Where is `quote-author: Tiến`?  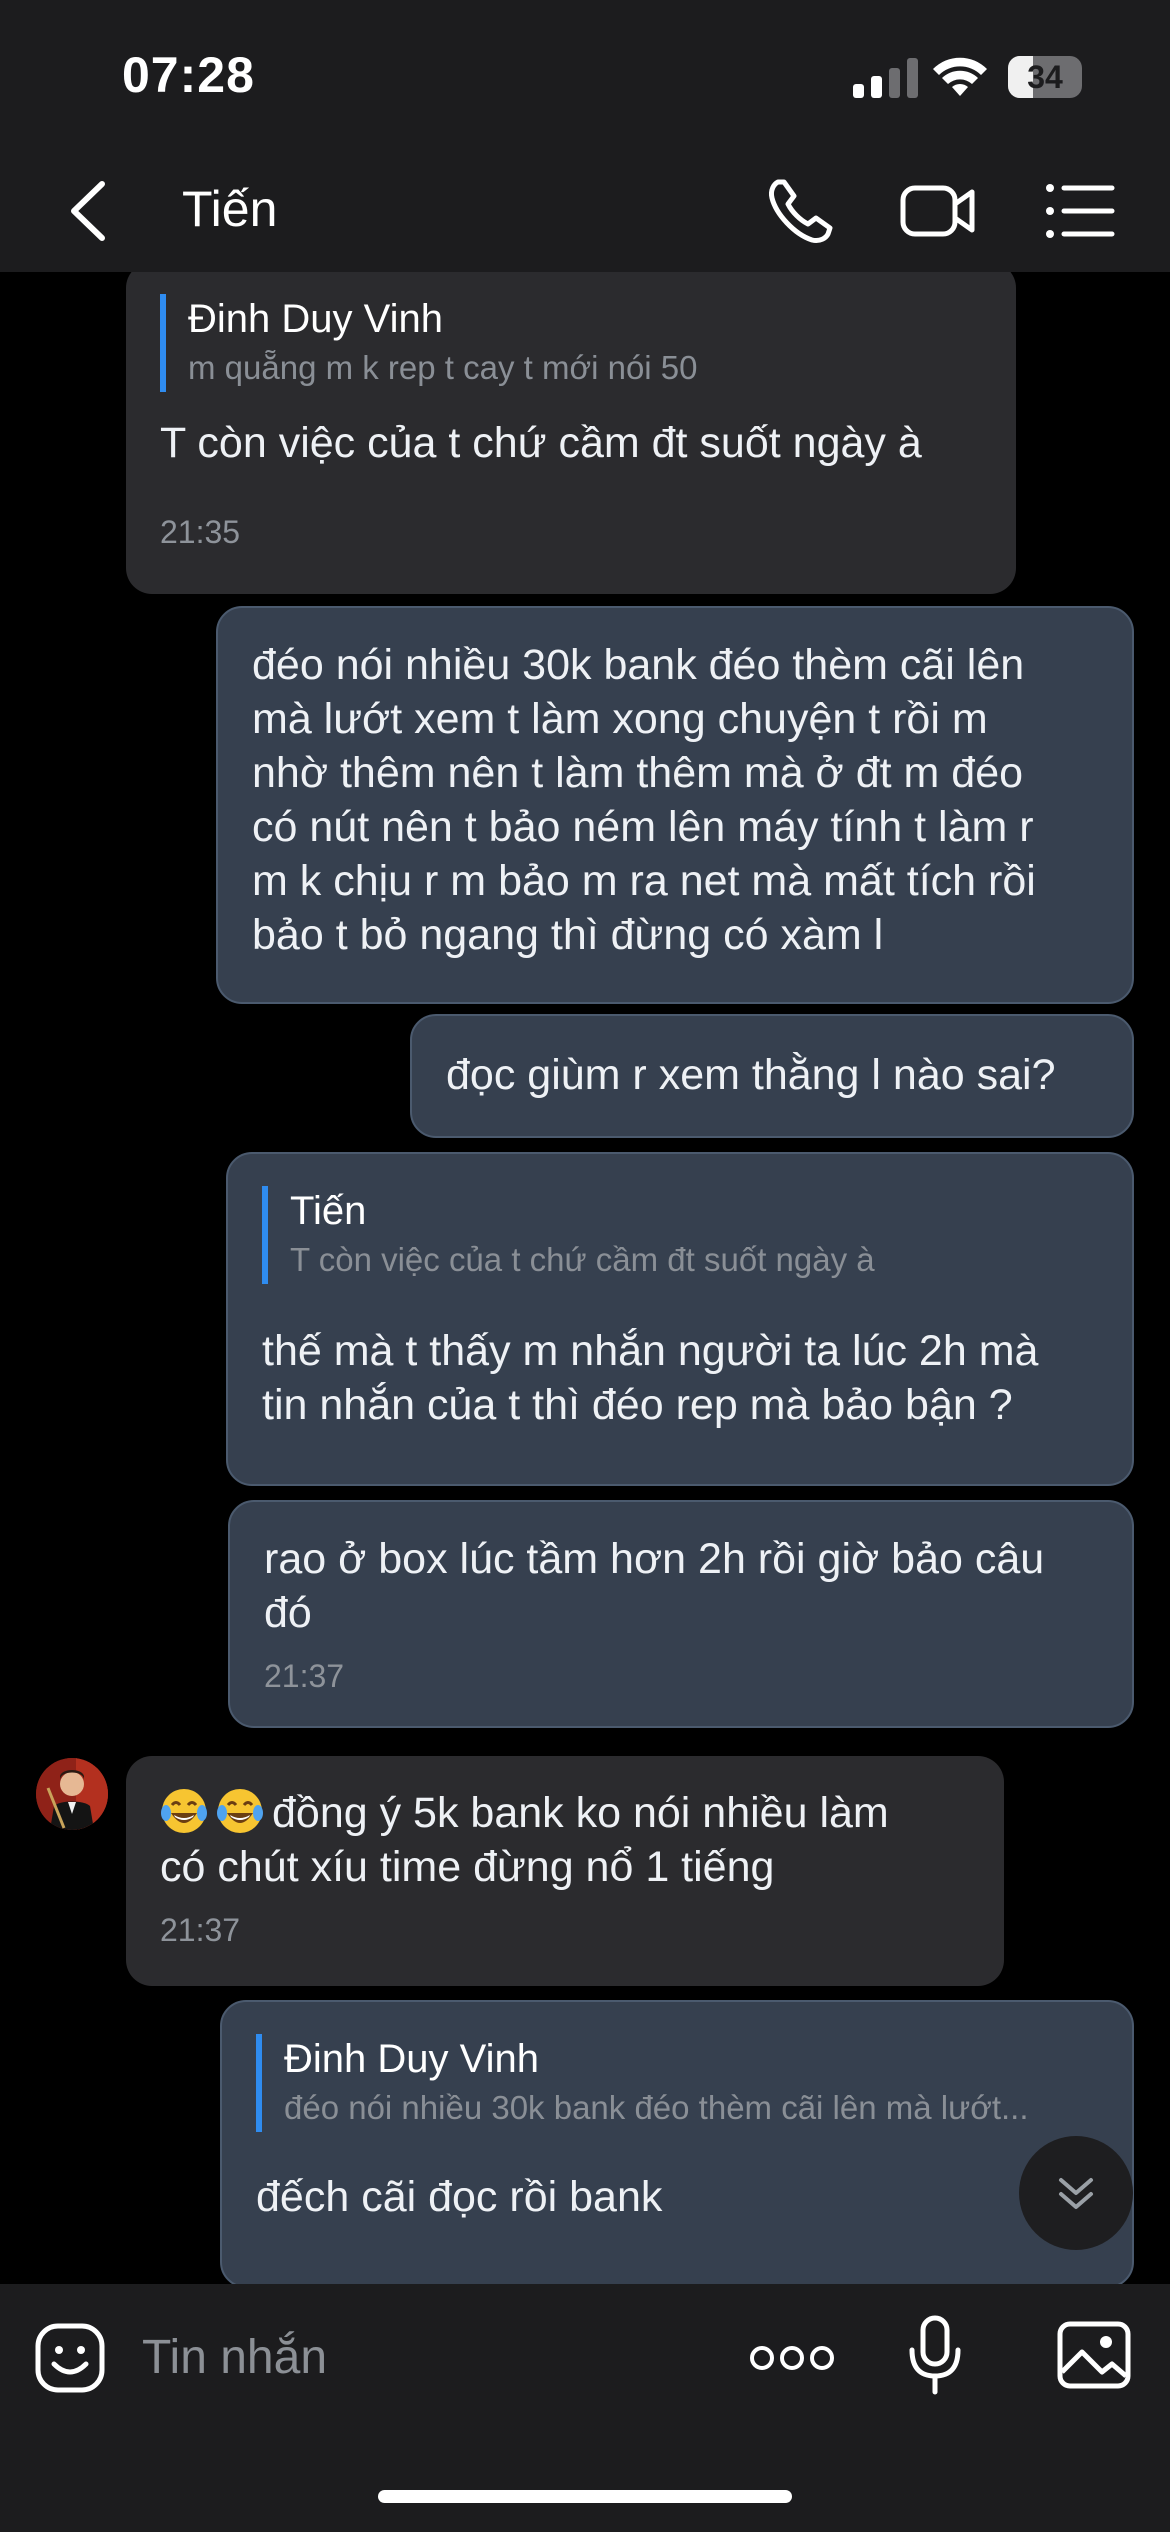 quote-author: Tiến is located at coordinates (328, 1211).